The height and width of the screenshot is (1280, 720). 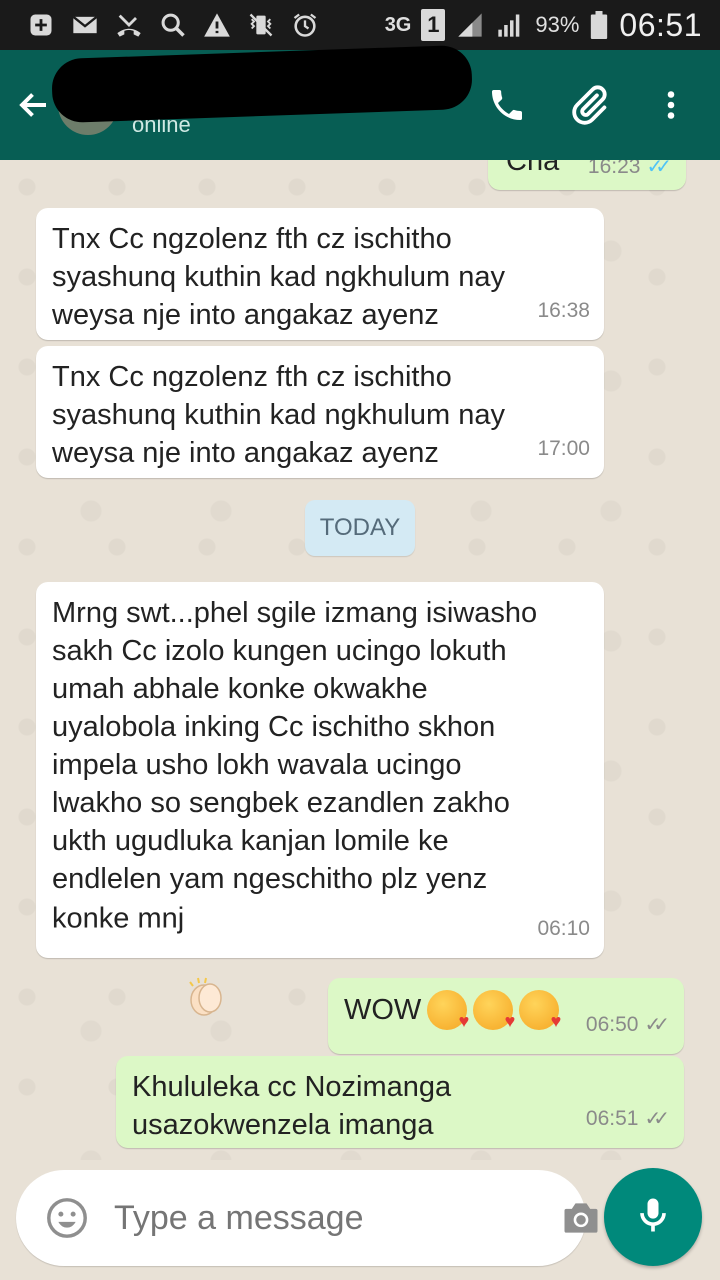 What do you see at coordinates (563, 310) in the screenshot?
I see `message-time: 16:38` at bounding box center [563, 310].